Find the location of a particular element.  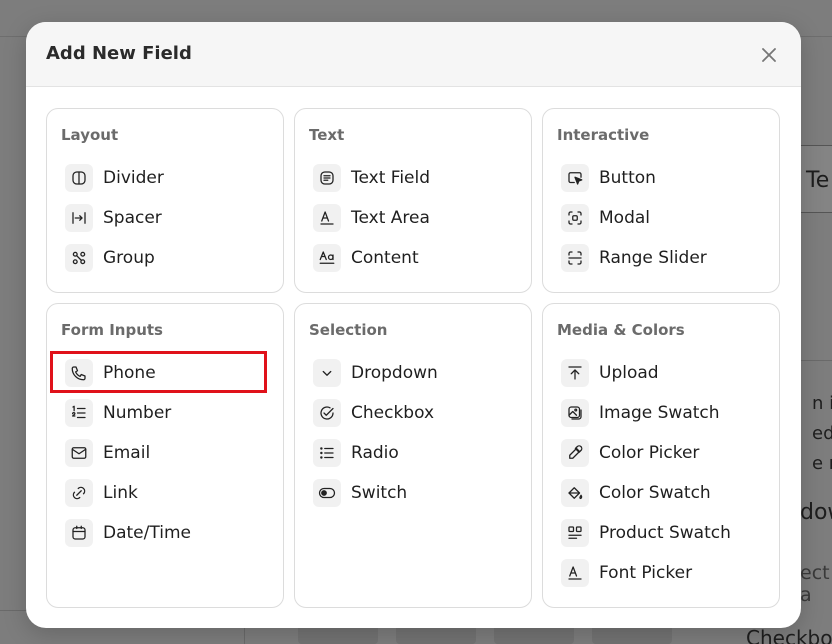

close-button is located at coordinates (769, 55).